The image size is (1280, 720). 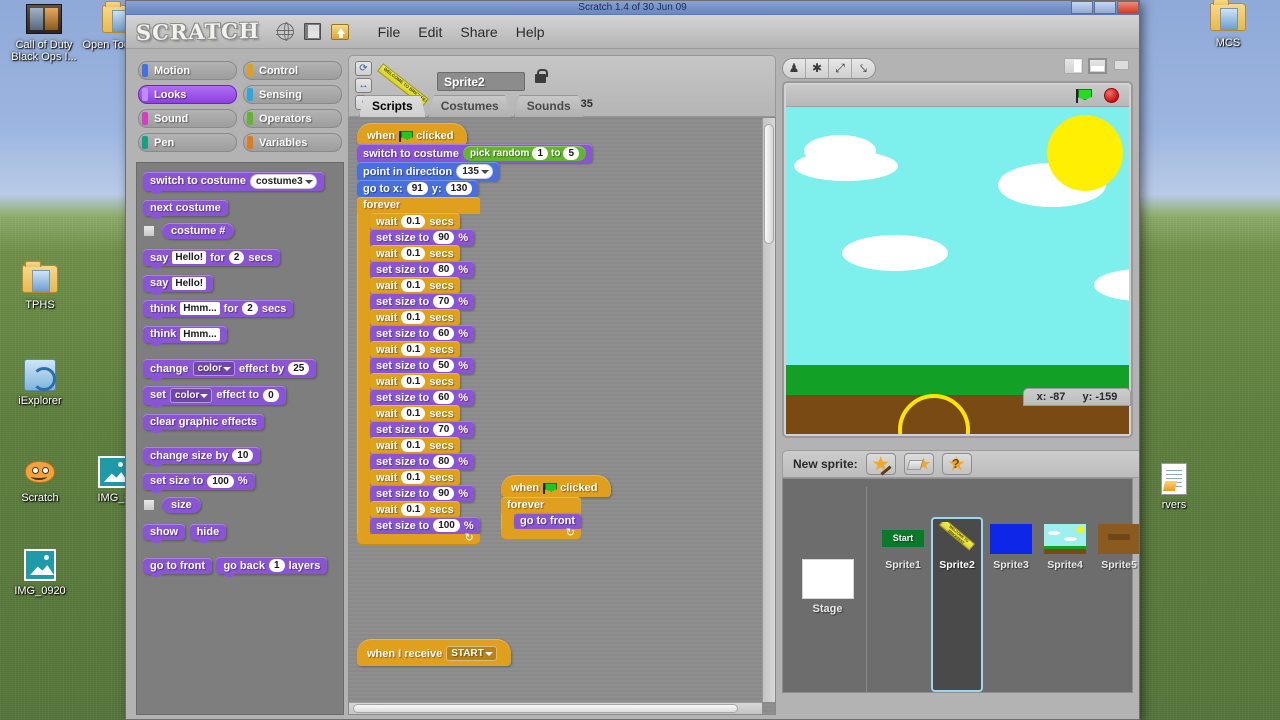 I want to click on script-when-i-receive: when I receive START, so click(x=434, y=652).